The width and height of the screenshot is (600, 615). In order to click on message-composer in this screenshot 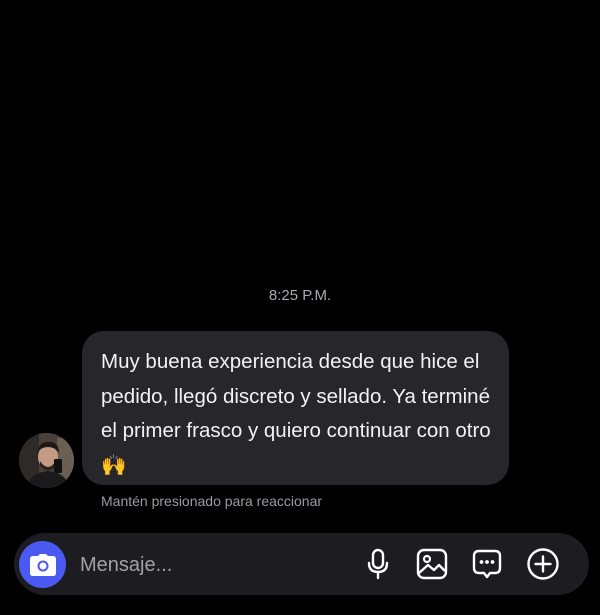, I will do `click(301, 564)`.